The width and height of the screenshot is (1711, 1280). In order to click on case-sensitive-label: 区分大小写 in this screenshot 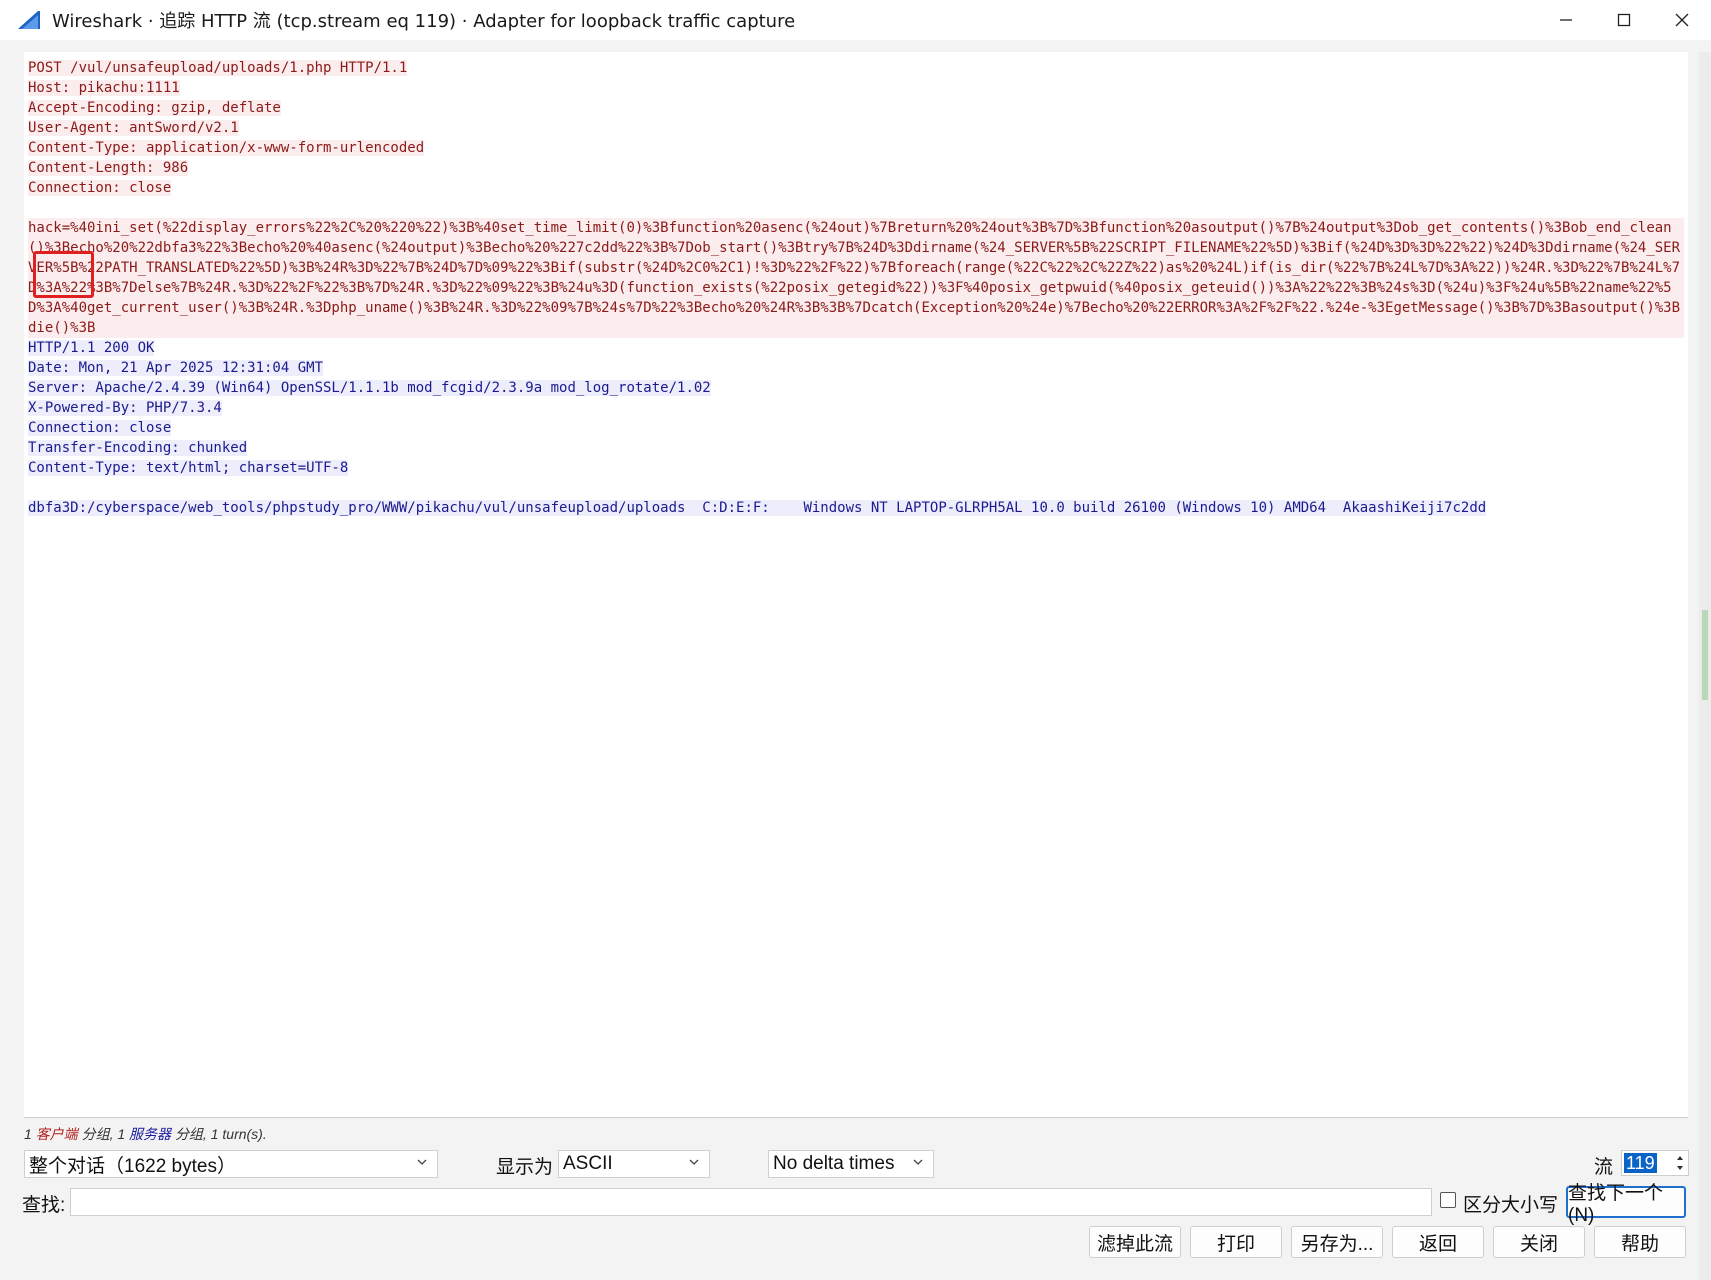, I will do `click(1511, 1205)`.